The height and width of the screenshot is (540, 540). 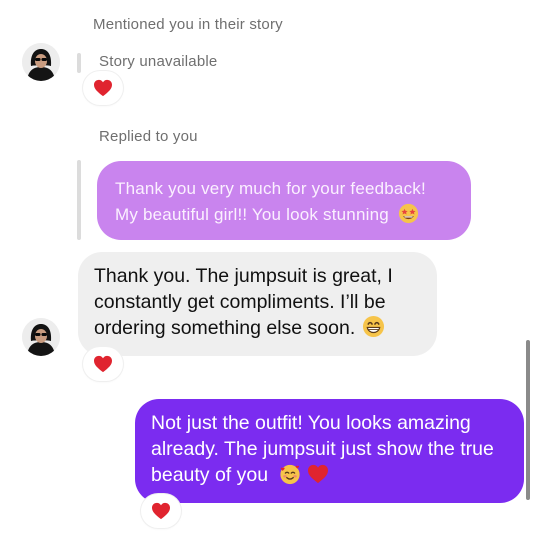 I want to click on reply-label: Replied to you, so click(x=148, y=136).